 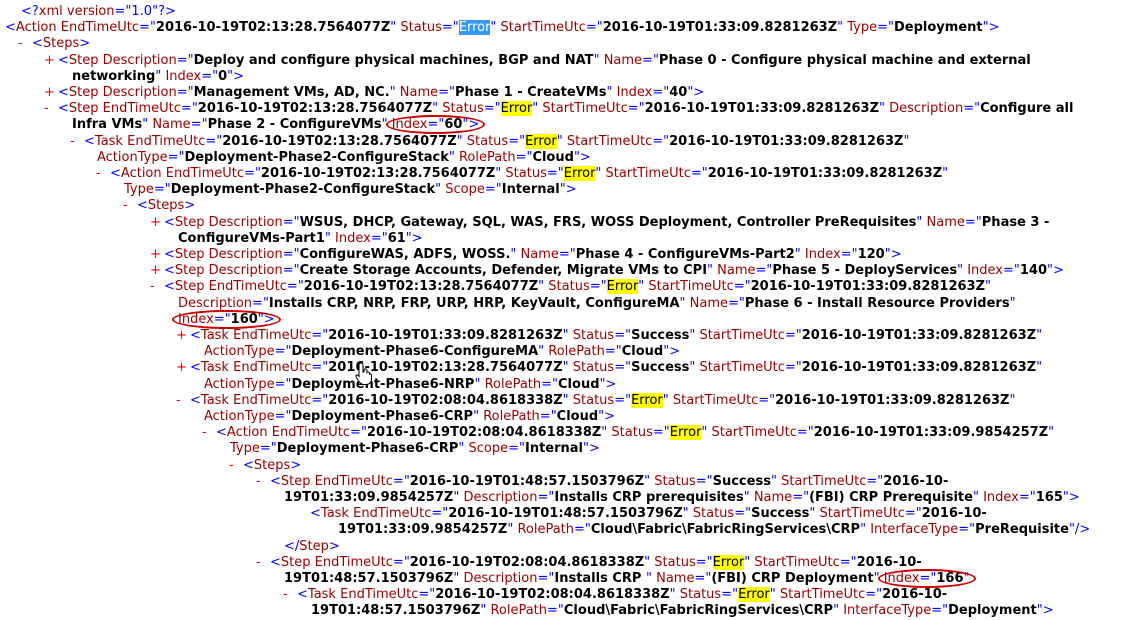 I want to click on xml-attribute-name: Name, so click(x=675, y=578).